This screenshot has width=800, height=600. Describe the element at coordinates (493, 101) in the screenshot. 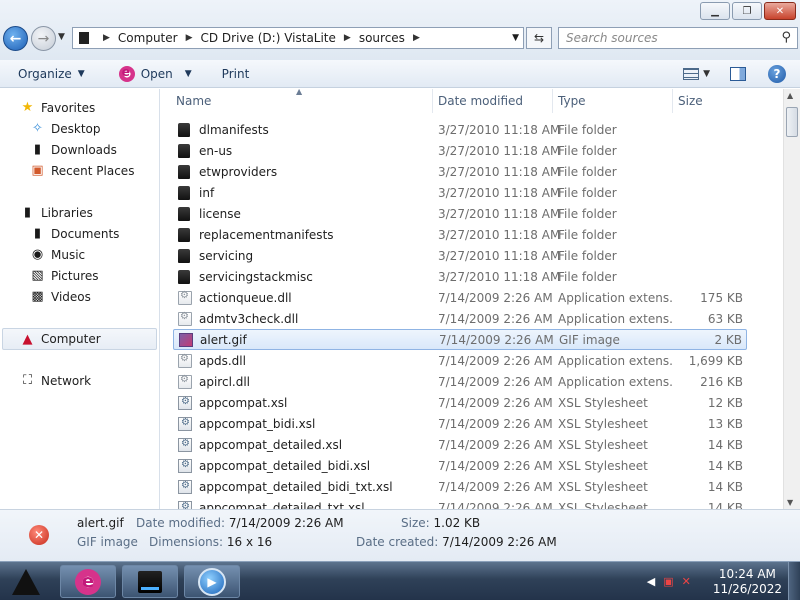

I see `column-date-modified: Date modified` at that location.